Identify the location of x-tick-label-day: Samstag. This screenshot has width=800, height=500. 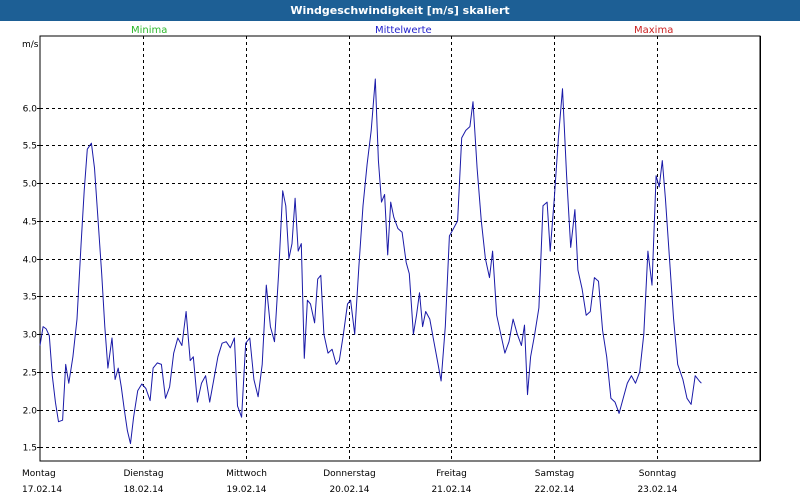
(554, 474).